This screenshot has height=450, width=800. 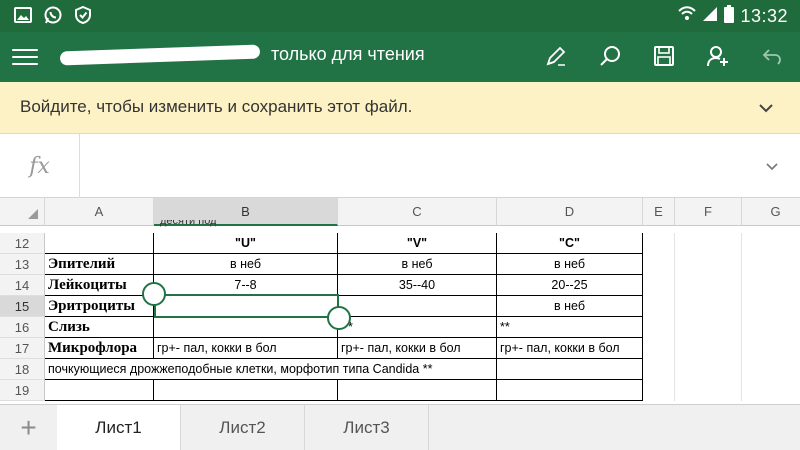 What do you see at coordinates (246, 306) in the screenshot?
I see `cell-selection` at bounding box center [246, 306].